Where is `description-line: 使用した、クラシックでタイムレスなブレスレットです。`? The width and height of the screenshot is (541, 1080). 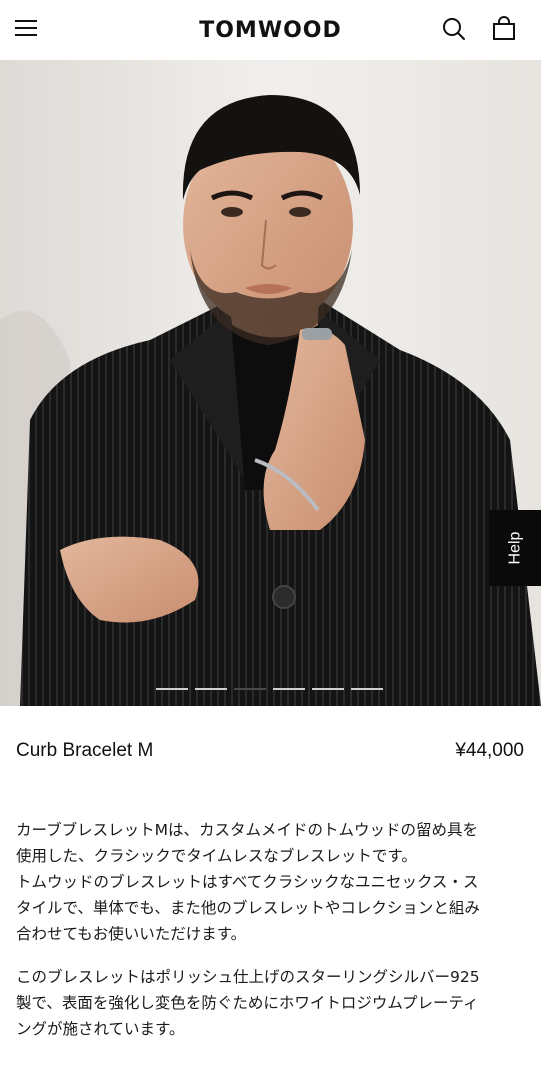 description-line: 使用した、クラシックでタイムレスなブレスレットです。 is located at coordinates (216, 856).